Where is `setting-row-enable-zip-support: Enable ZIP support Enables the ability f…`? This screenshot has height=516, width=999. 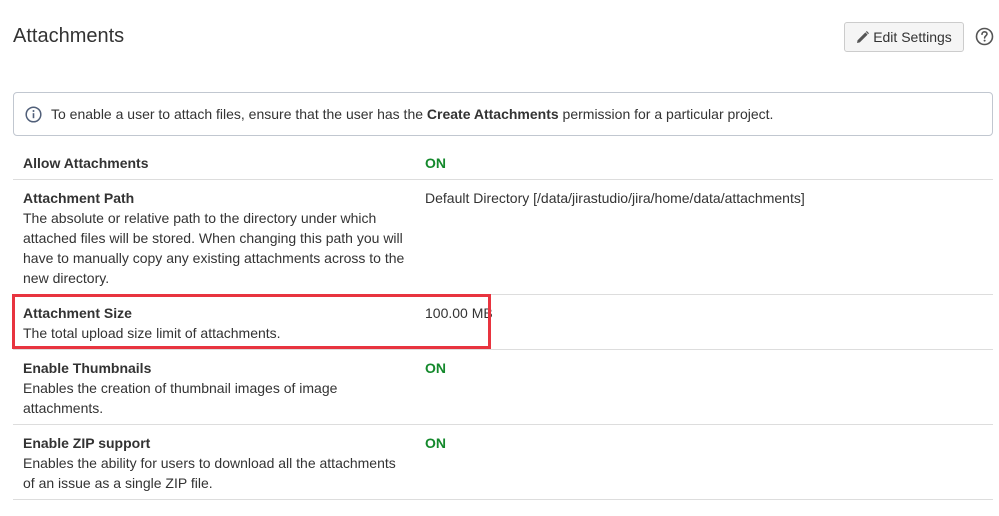
setting-row-enable-zip-support: Enable ZIP support Enables the ability f… is located at coordinates (503, 462).